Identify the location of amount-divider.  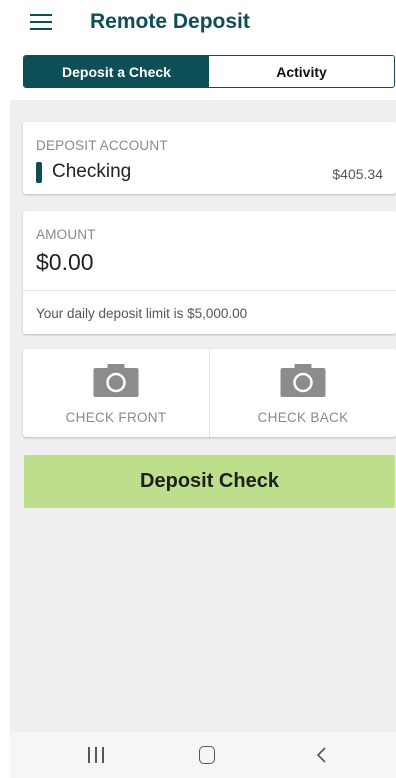
(209, 290).